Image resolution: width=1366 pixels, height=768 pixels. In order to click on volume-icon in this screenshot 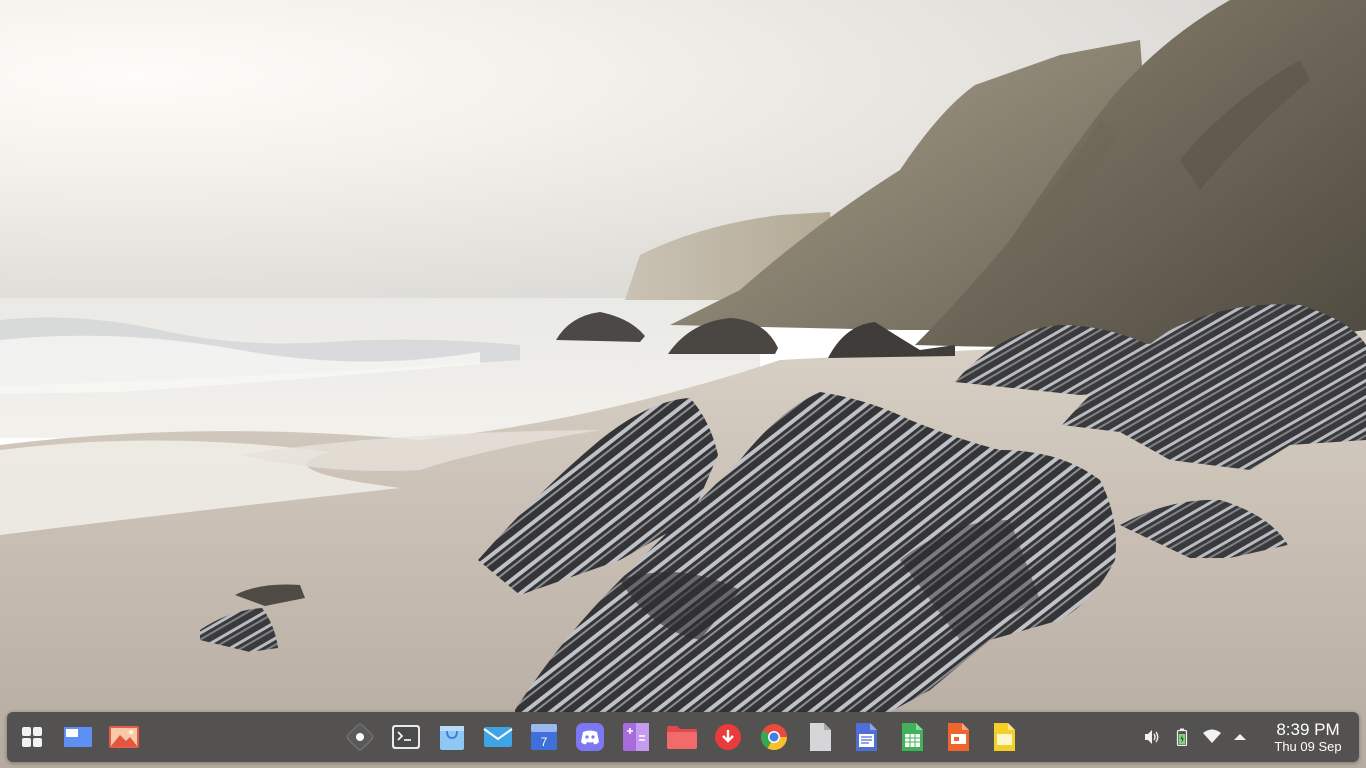, I will do `click(1152, 737)`.